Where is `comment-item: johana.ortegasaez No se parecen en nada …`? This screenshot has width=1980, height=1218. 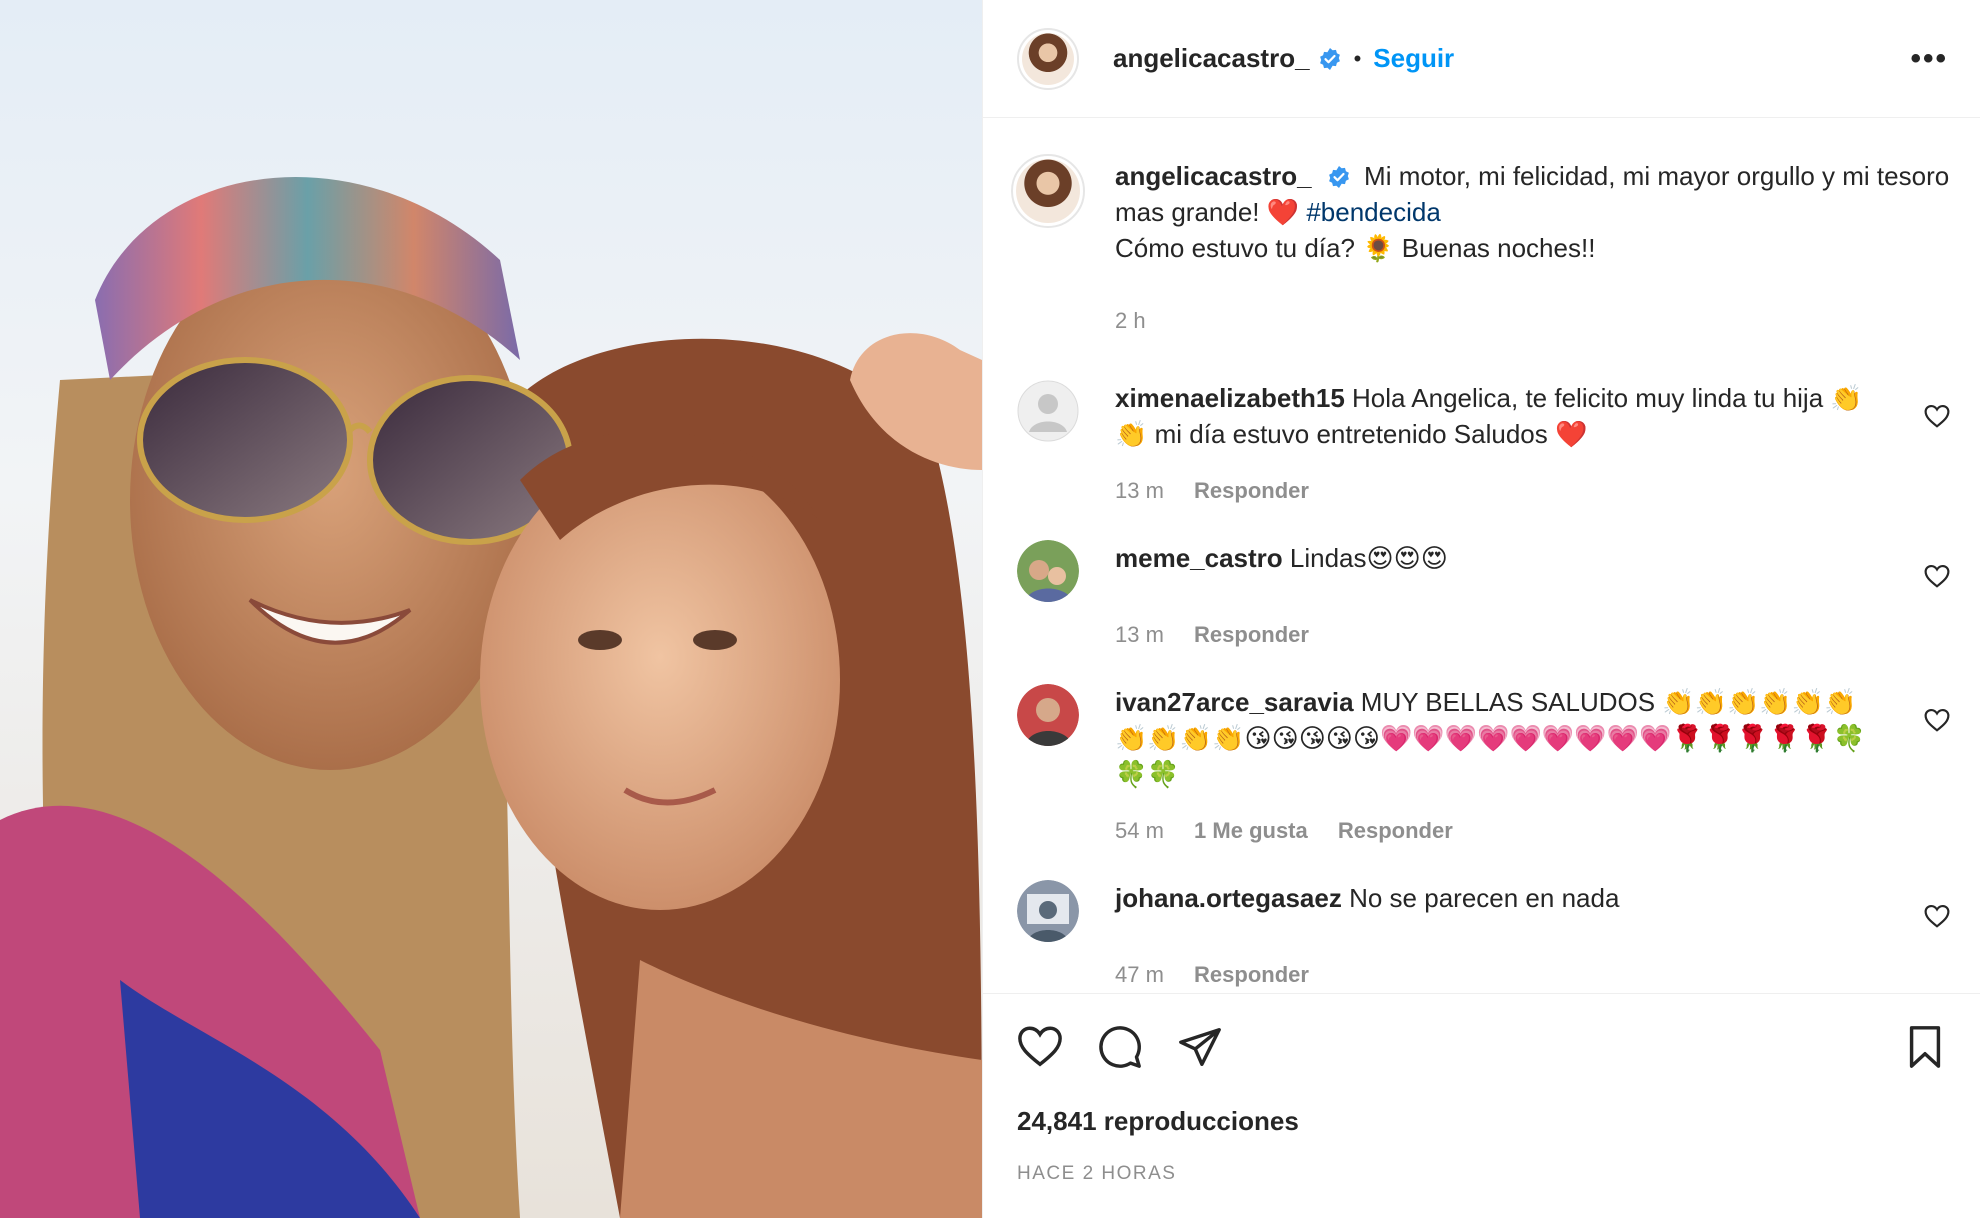
comment-item: johana.ortegasaez No se parecen en nada … is located at coordinates (1483, 934).